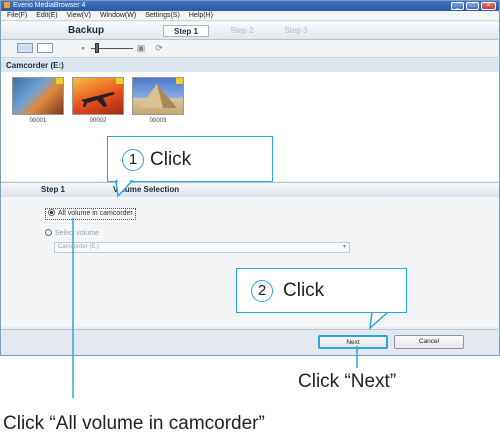 The width and height of the screenshot is (500, 447). Describe the element at coordinates (262, 291) in the screenshot. I see `callout-2-number: 2` at that location.